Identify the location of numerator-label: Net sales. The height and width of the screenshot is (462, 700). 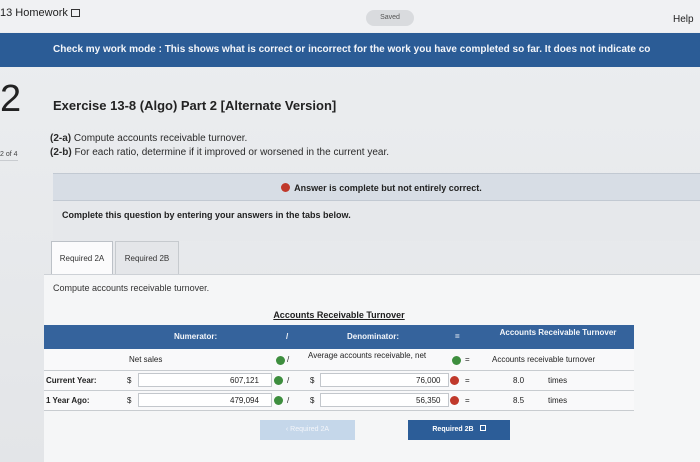
(146, 359).